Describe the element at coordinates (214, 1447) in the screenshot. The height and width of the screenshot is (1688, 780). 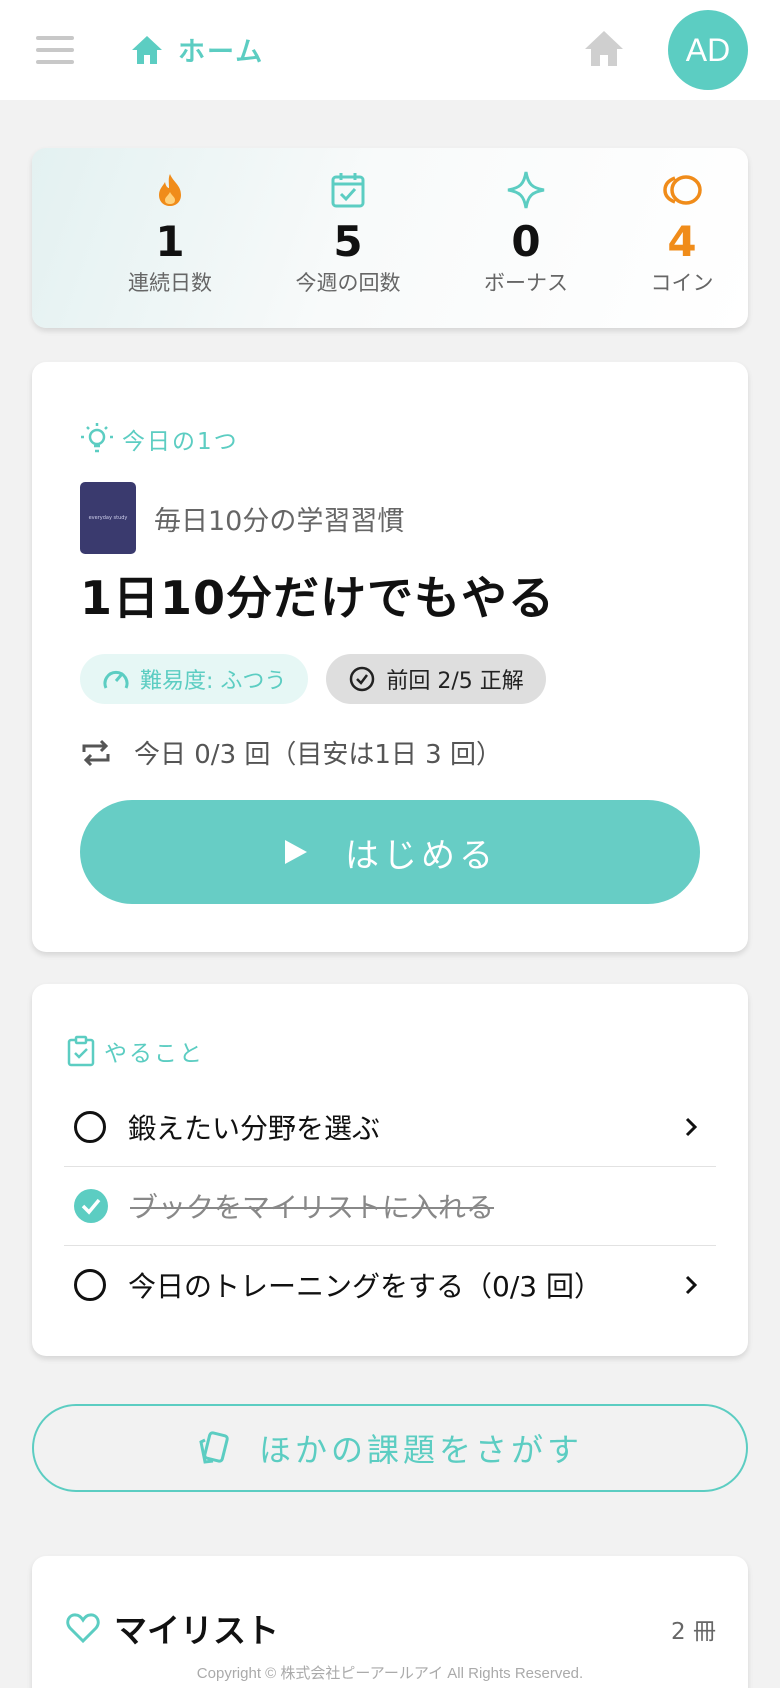
I see `cards-icon` at that location.